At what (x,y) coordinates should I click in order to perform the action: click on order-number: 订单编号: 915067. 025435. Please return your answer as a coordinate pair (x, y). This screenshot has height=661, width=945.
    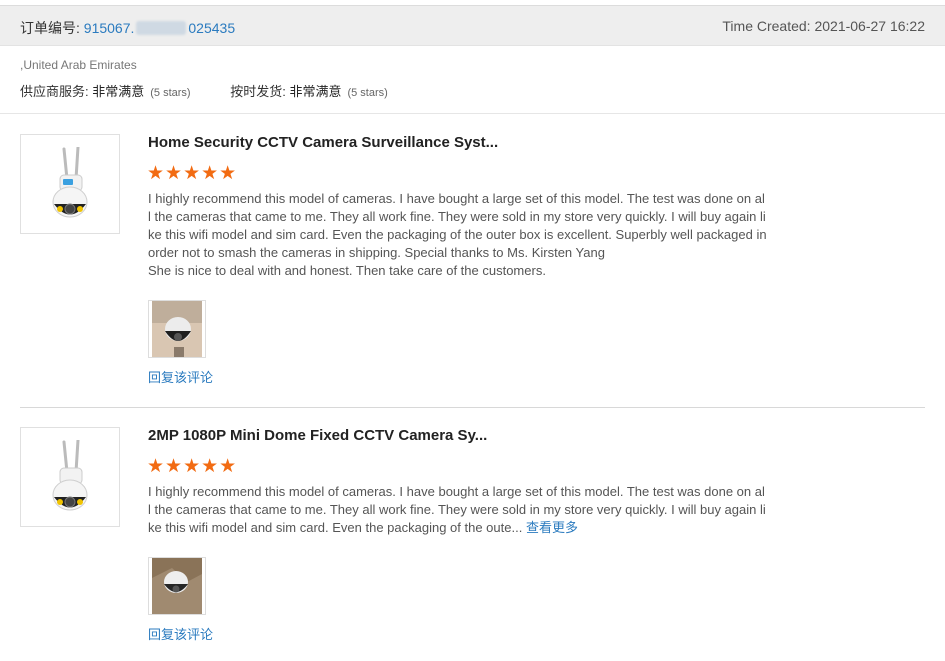
    Looking at the image, I should click on (127, 28).